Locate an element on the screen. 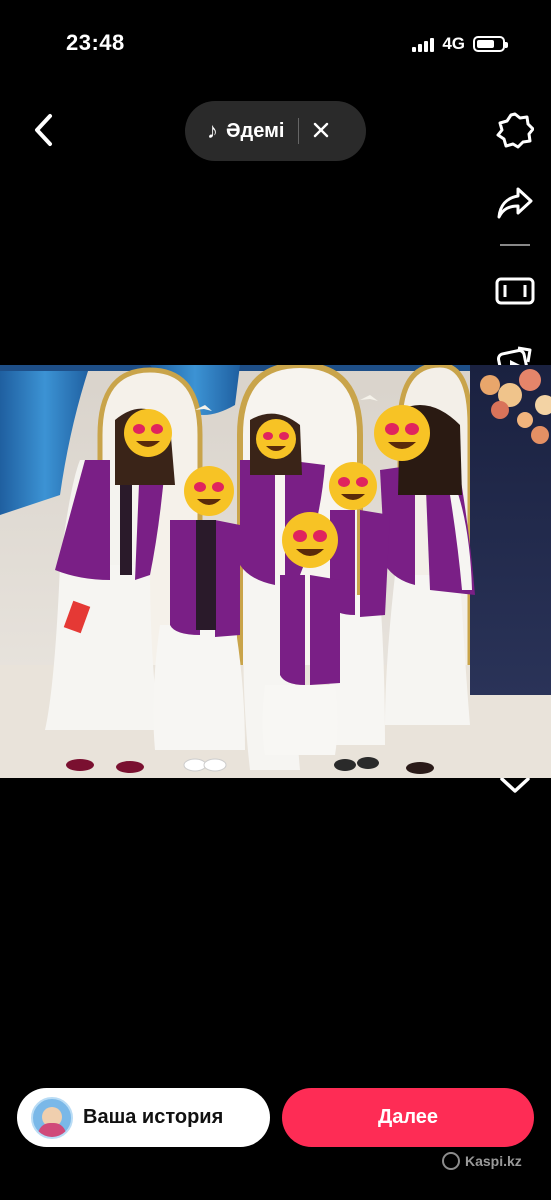  share-button is located at coordinates (515, 203).